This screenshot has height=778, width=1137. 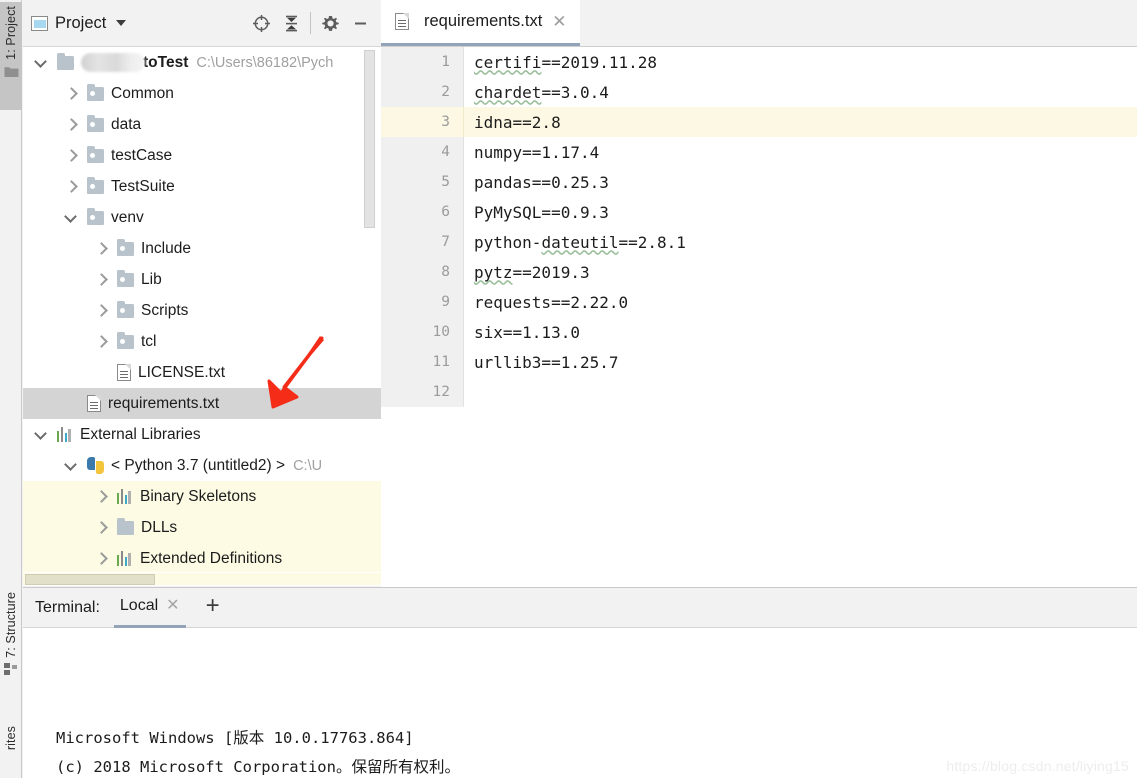 I want to click on line-number: 8, so click(x=422, y=272).